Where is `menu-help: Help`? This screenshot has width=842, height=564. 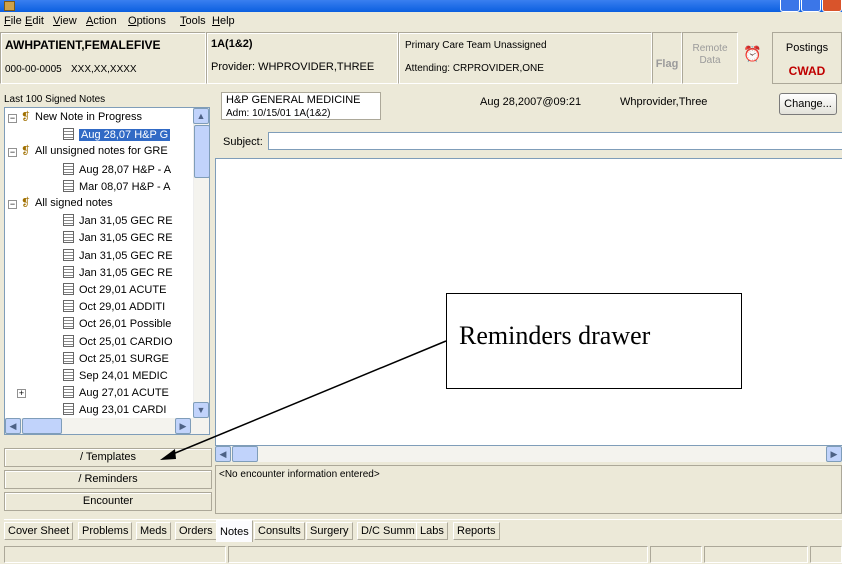
menu-help: Help is located at coordinates (223, 21).